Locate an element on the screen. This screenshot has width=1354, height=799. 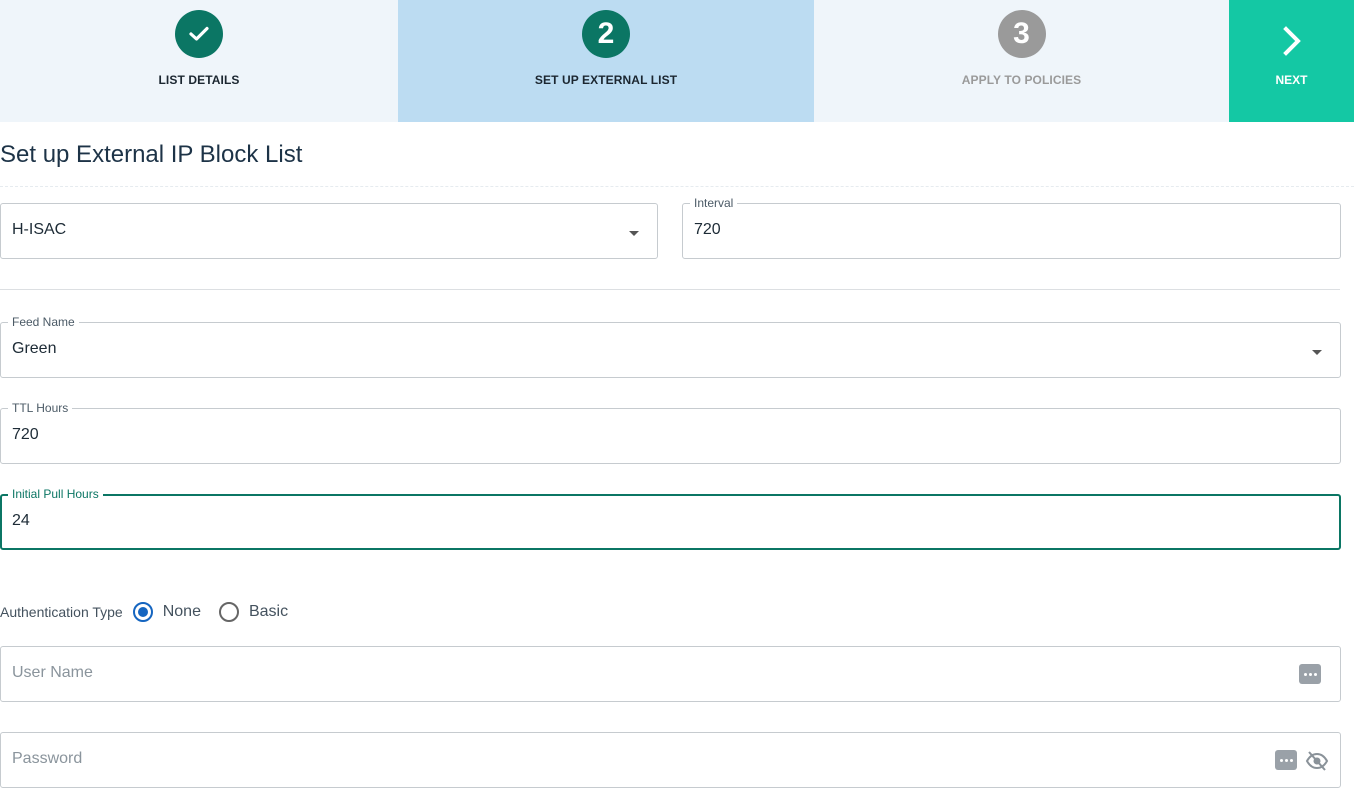
password-field: Password is located at coordinates (670, 760).